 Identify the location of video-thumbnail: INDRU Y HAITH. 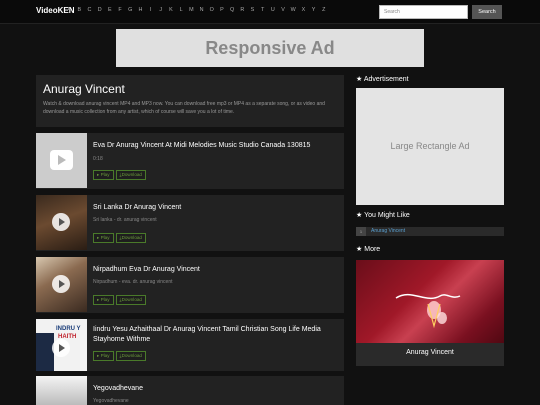
(61, 345).